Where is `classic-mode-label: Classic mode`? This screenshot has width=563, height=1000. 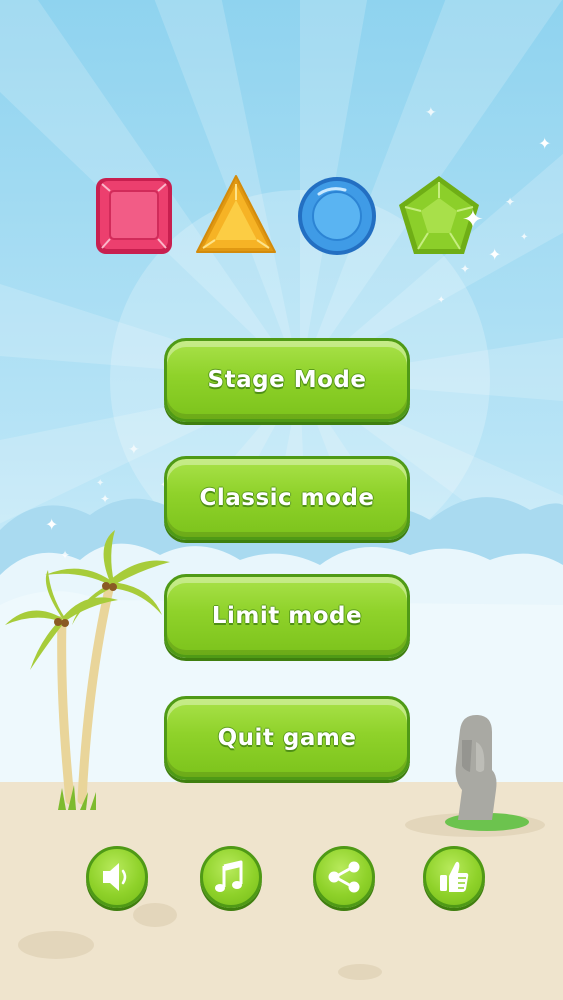
classic-mode-label: Classic mode is located at coordinates (287, 498).